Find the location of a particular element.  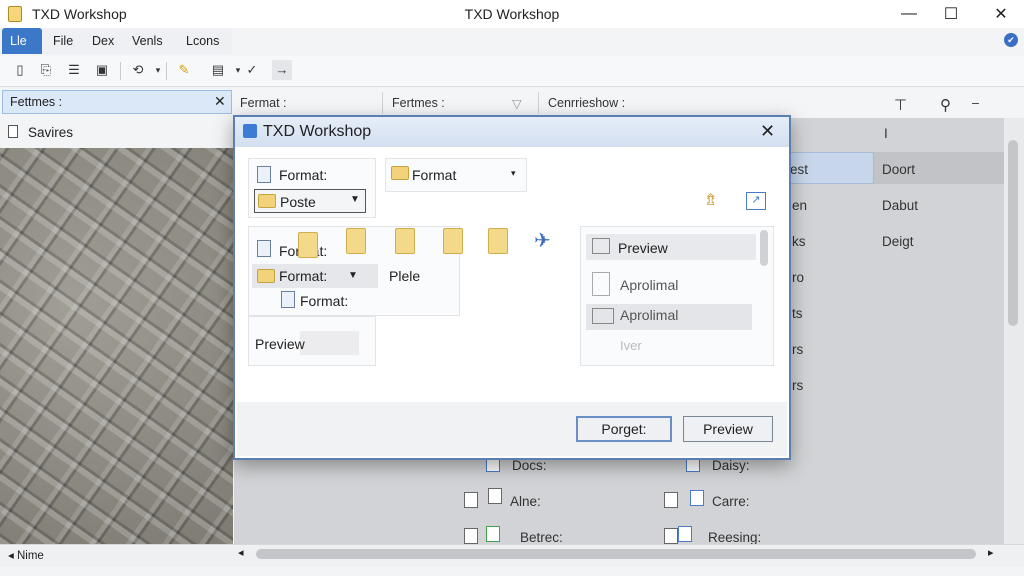

left-pane-item-label: Savires is located at coordinates (51, 132).